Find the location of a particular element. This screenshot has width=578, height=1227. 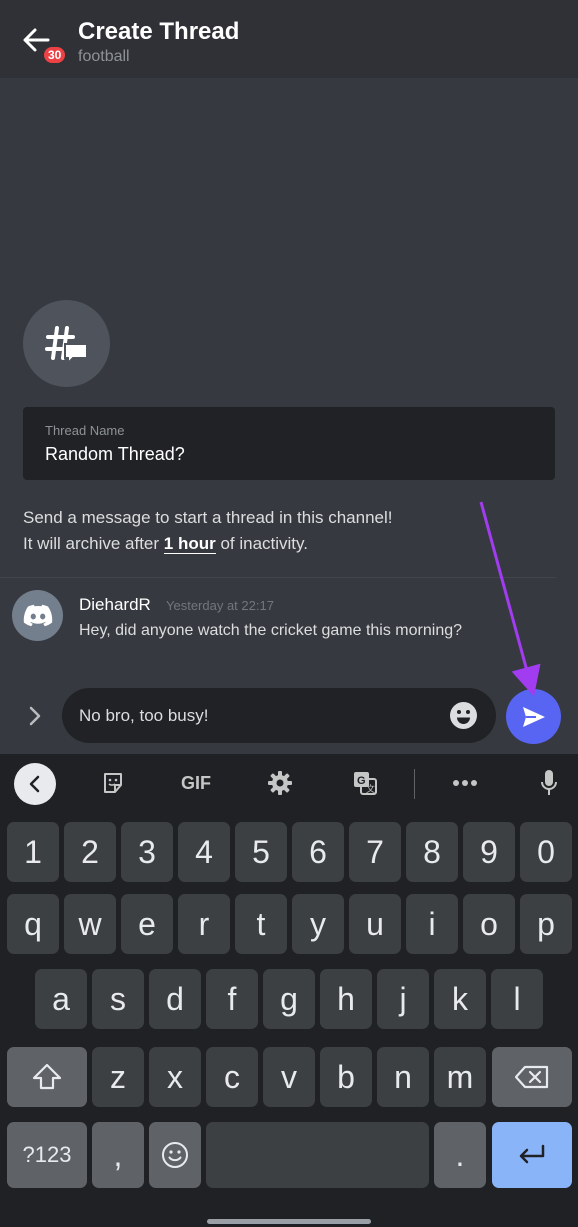

emoji-key is located at coordinates (175, 1155).